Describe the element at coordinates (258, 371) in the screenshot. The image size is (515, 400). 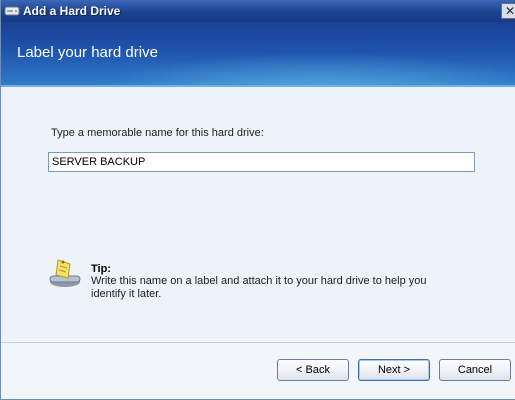
I see `wizard-footer` at that location.